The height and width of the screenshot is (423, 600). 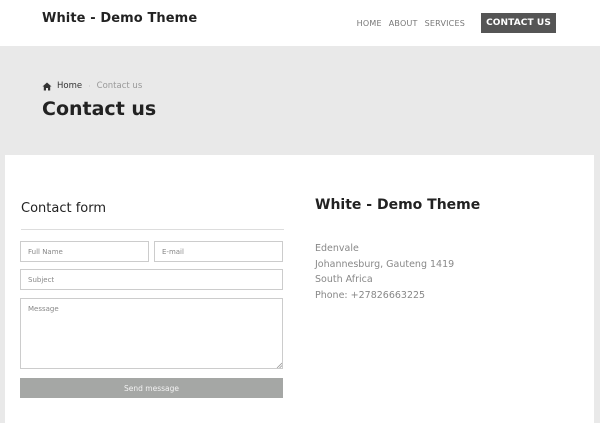 What do you see at coordinates (84, 251) in the screenshot?
I see `fullname-input` at bounding box center [84, 251].